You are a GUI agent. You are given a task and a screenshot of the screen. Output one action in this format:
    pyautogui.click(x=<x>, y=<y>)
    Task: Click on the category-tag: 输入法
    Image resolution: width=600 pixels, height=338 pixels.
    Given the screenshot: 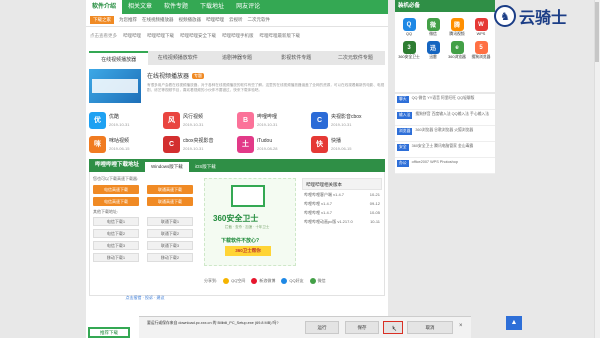 What is the action you would take?
    pyautogui.click(x=405, y=115)
    